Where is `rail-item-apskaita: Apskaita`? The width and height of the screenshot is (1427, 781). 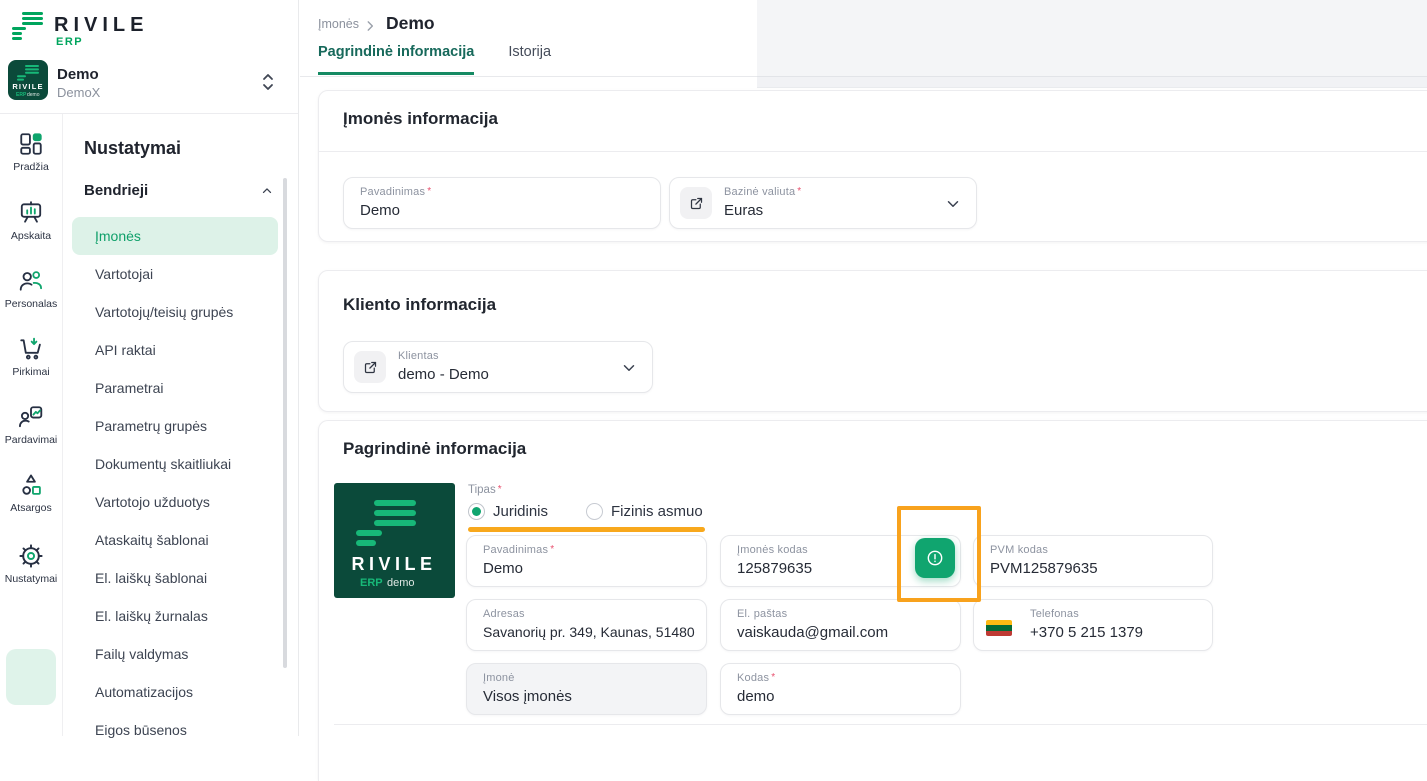 rail-item-apskaita: Apskaita is located at coordinates (31, 221).